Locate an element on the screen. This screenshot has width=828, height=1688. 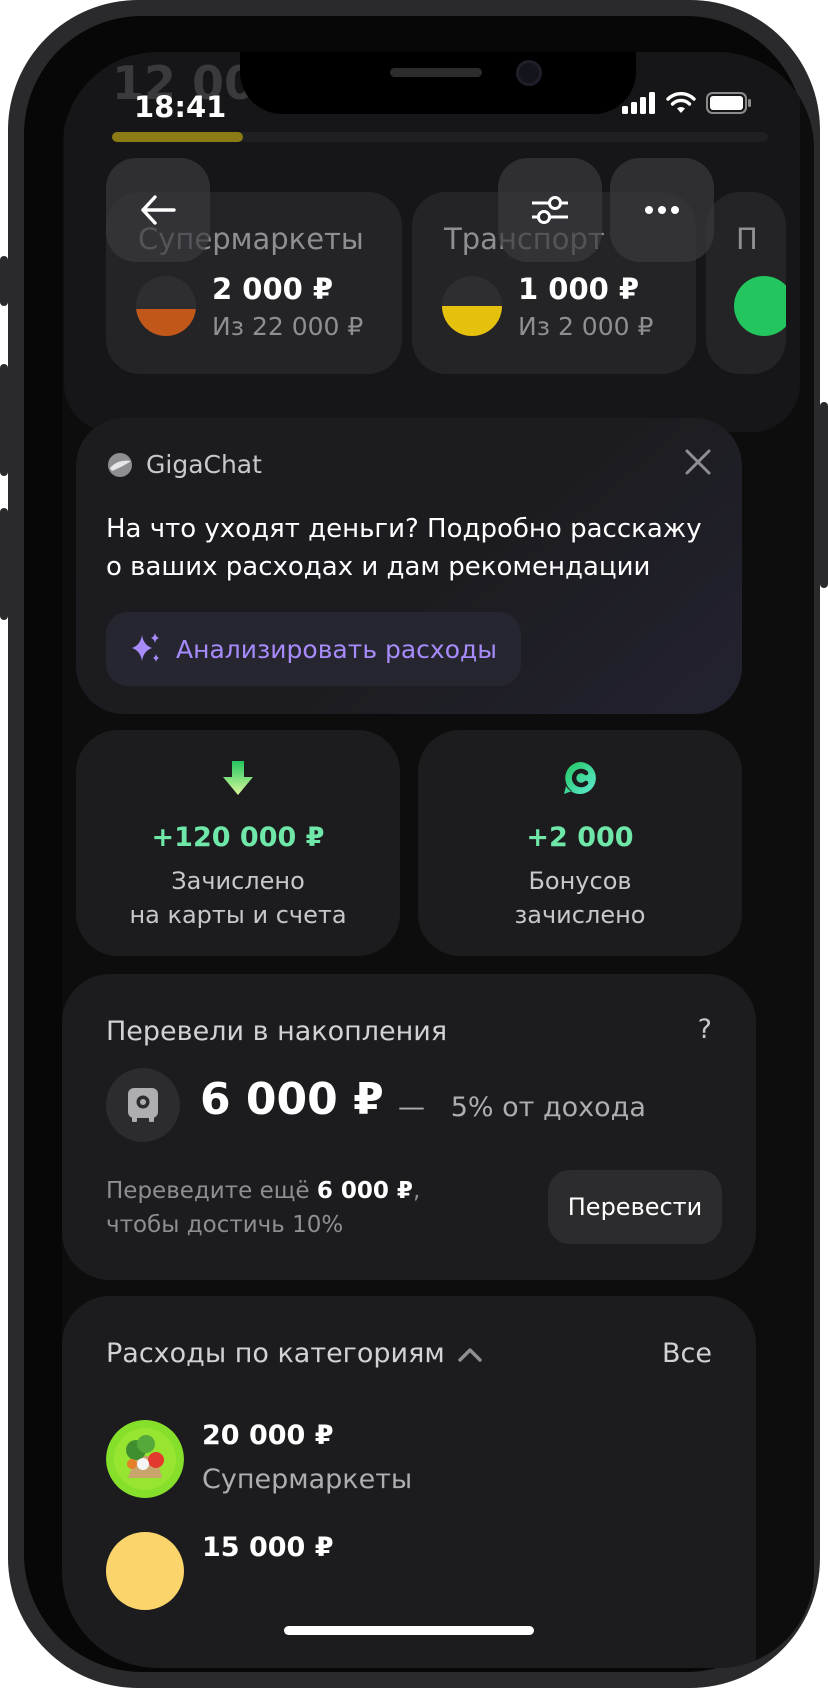
status-icons is located at coordinates (687, 103).